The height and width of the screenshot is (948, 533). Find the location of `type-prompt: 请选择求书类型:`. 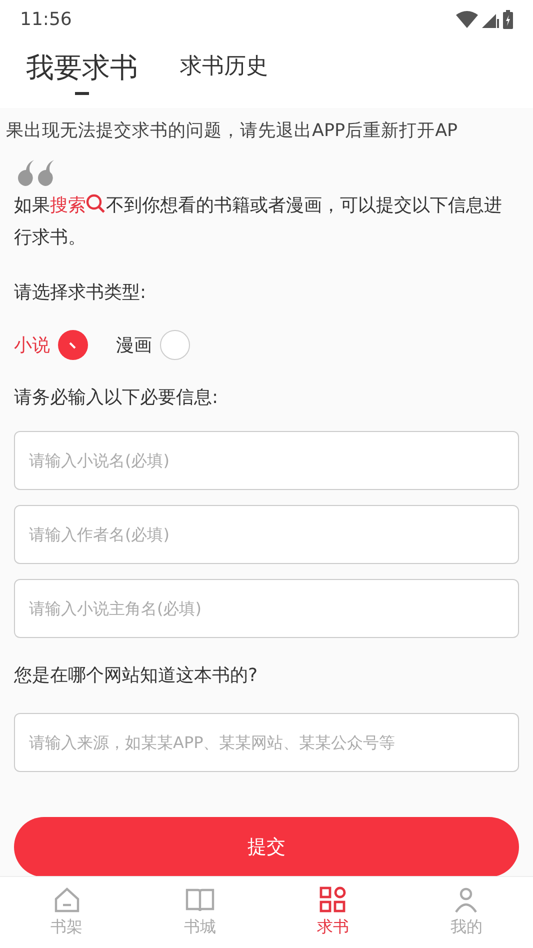

type-prompt: 请选择求书类型: is located at coordinates (81, 293).